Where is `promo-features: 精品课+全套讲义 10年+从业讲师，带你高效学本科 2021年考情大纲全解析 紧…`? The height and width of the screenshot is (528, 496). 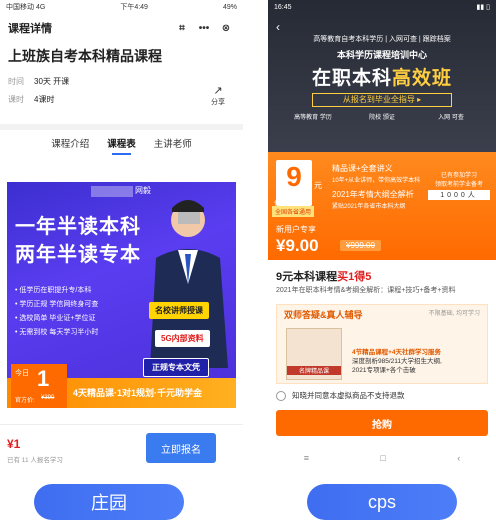 promo-features: 精品课+全套讲义 10年+从业讲师，带你高效学本科 2021年考情大纲全解析 紧… is located at coordinates (376, 188).